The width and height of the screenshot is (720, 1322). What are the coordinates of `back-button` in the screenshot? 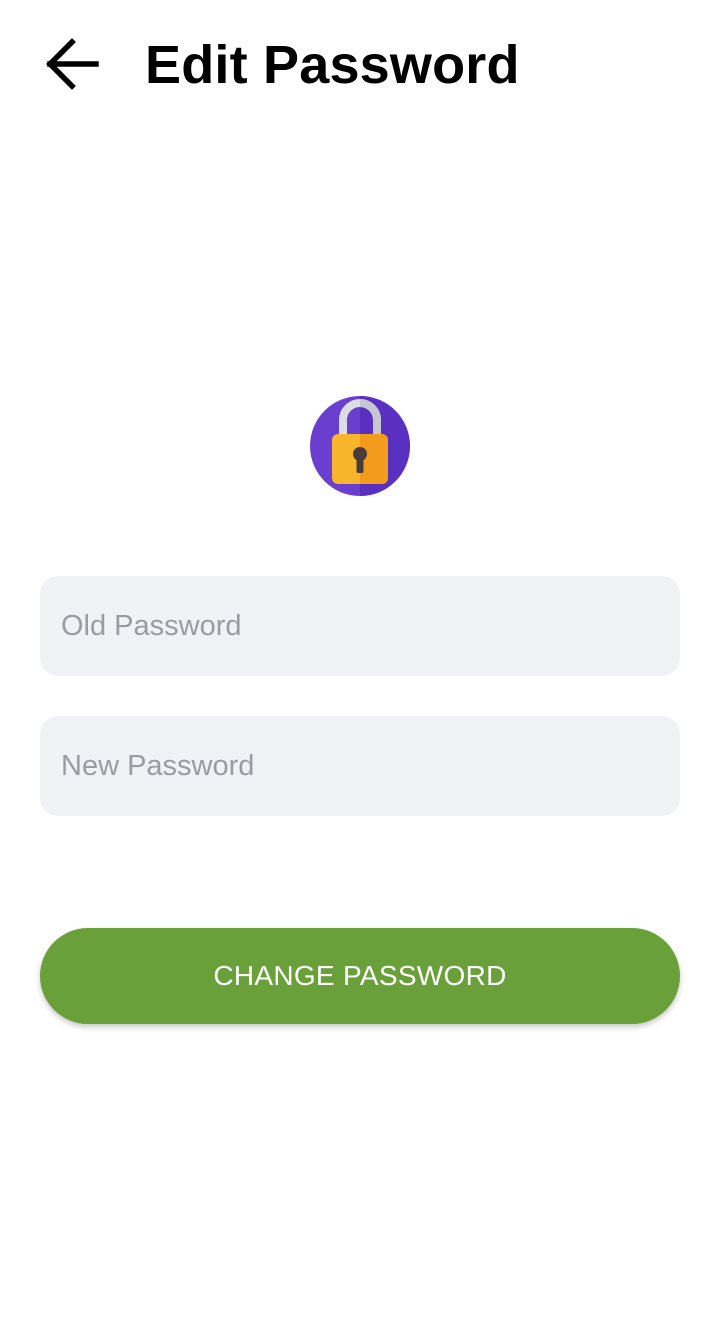 It's located at (72, 64).